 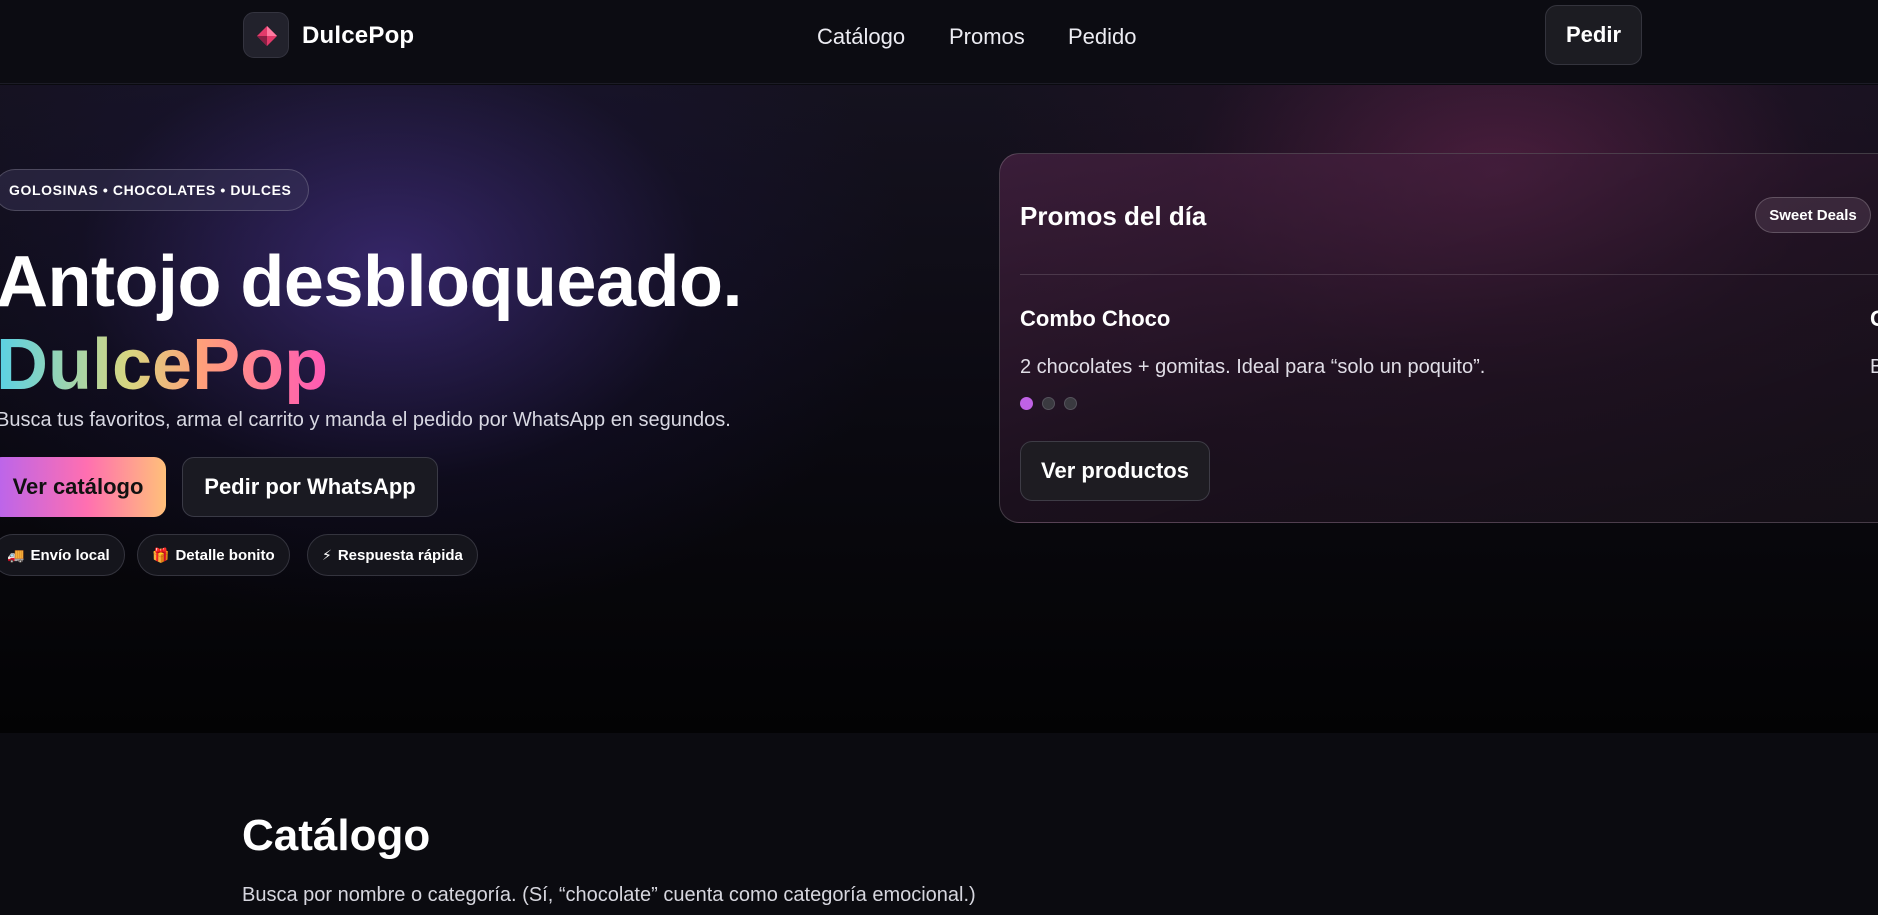 I want to click on hero-brand-gradient: DulcePop, so click(x=164, y=365).